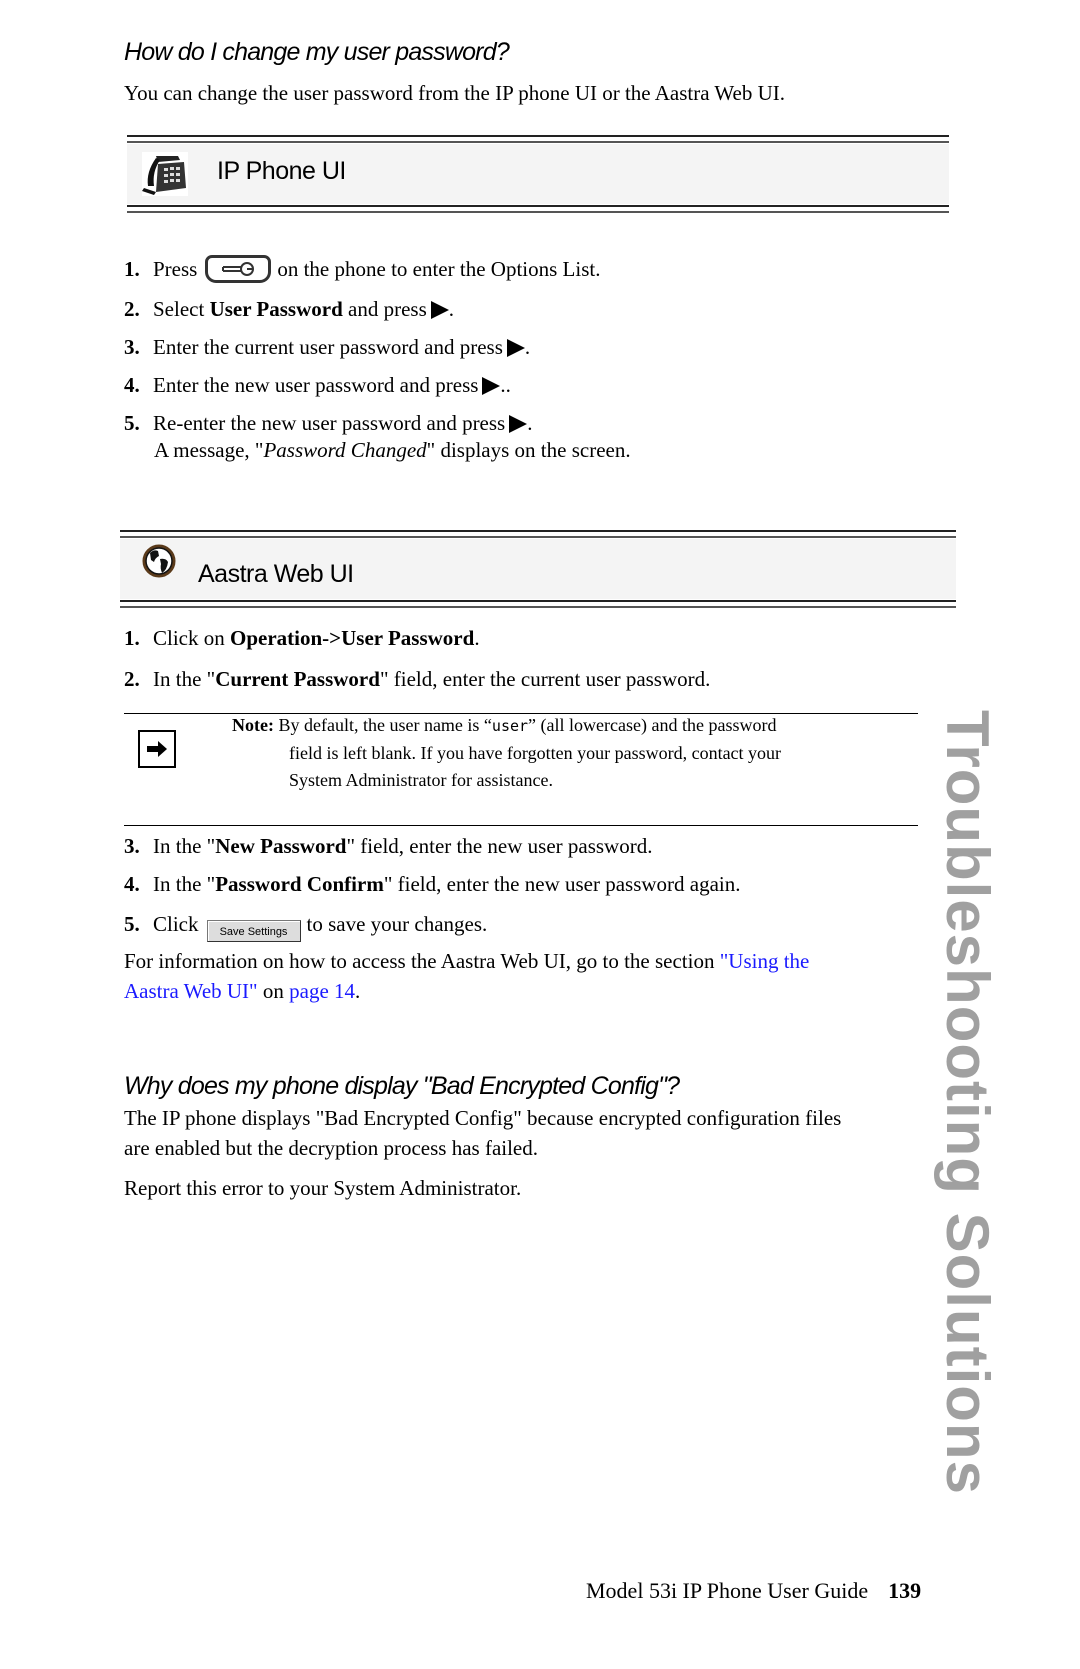 The width and height of the screenshot is (1080, 1669). Describe the element at coordinates (302, 638) in the screenshot. I see `web-step-1: 1. Click on Operation->User Password.` at that location.